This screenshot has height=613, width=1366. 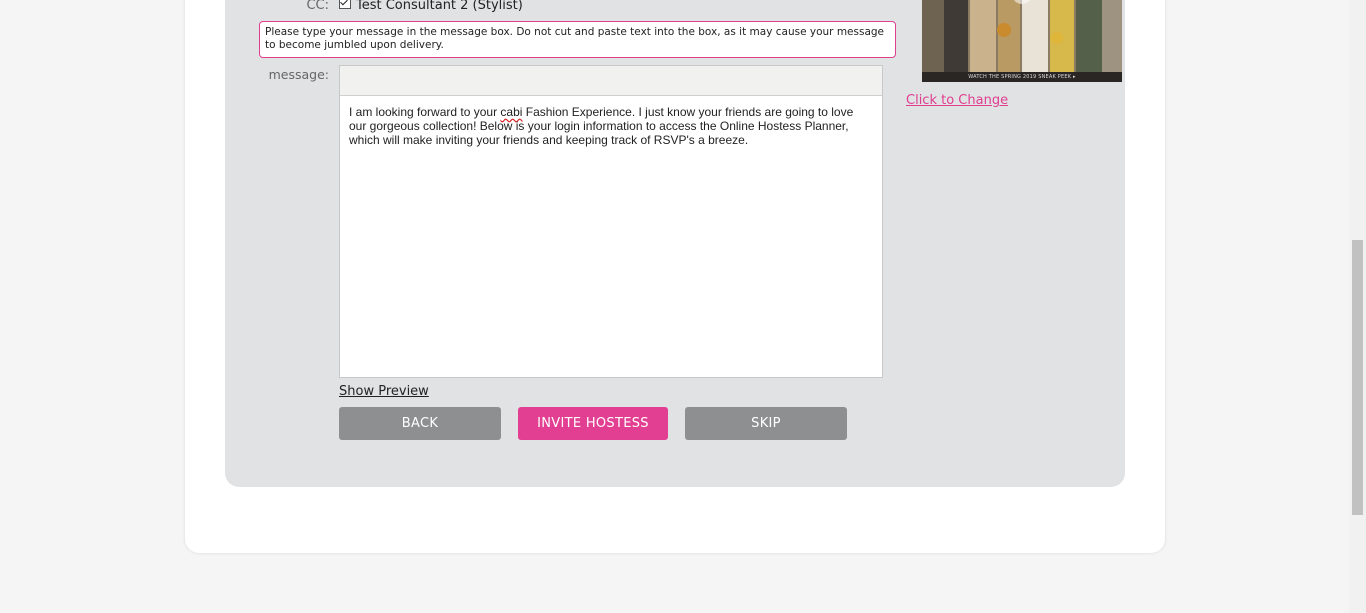 What do you see at coordinates (298, 74) in the screenshot?
I see `message-label: message:` at bounding box center [298, 74].